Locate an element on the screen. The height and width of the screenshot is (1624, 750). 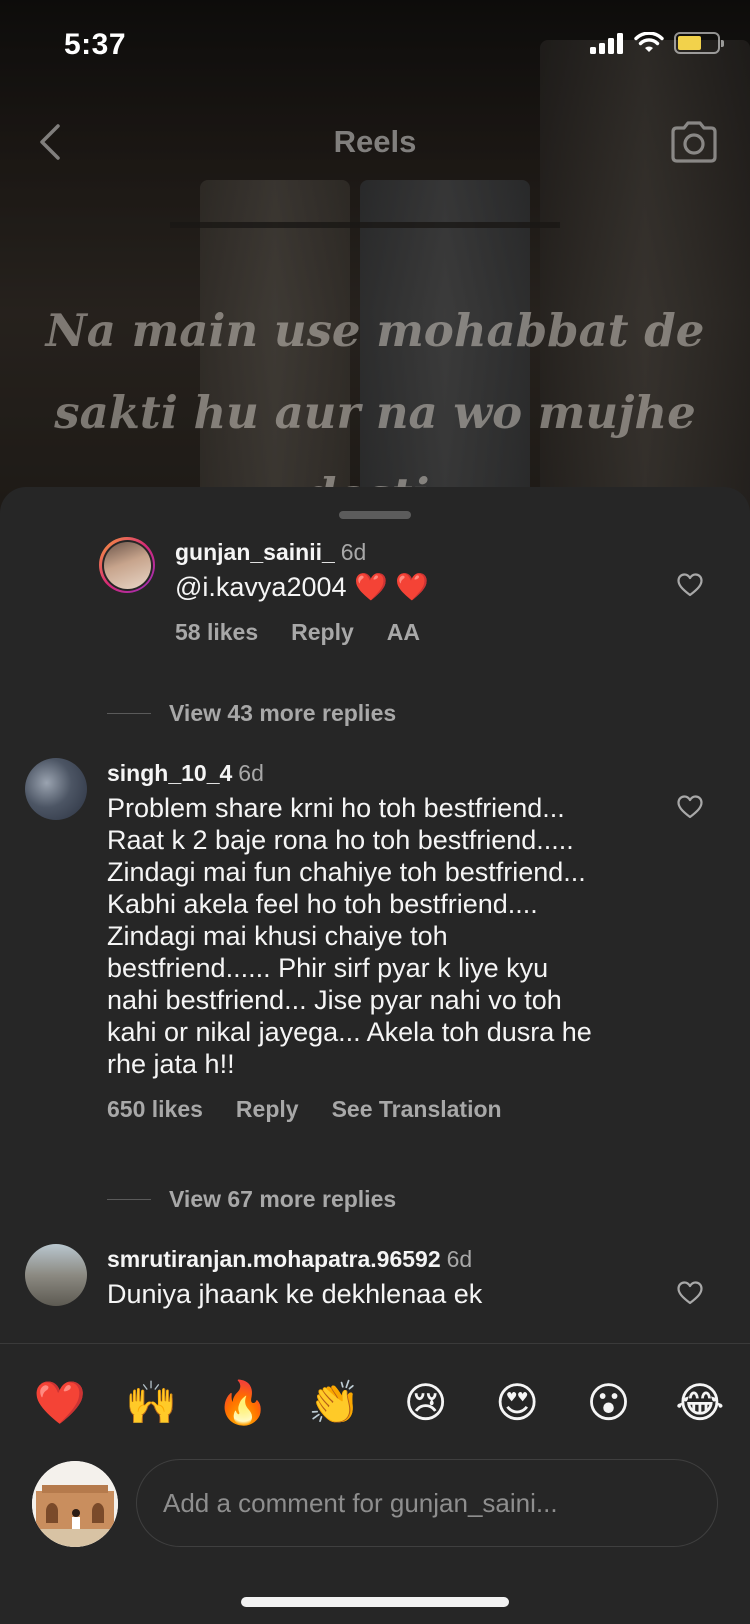
sheet-grab-handle is located at coordinates (375, 515).